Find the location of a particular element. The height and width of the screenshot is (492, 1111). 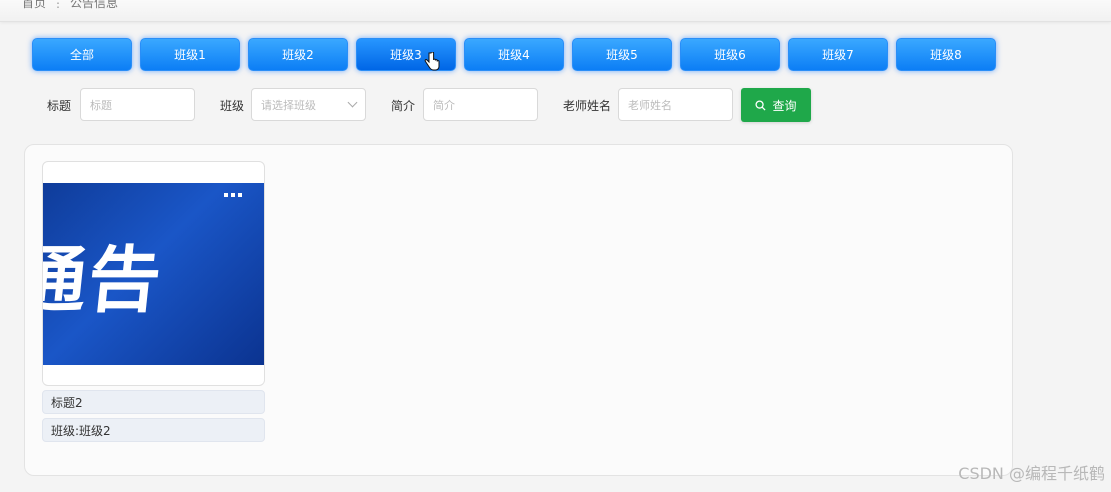

tab-class-2: 班级2 is located at coordinates (298, 54).